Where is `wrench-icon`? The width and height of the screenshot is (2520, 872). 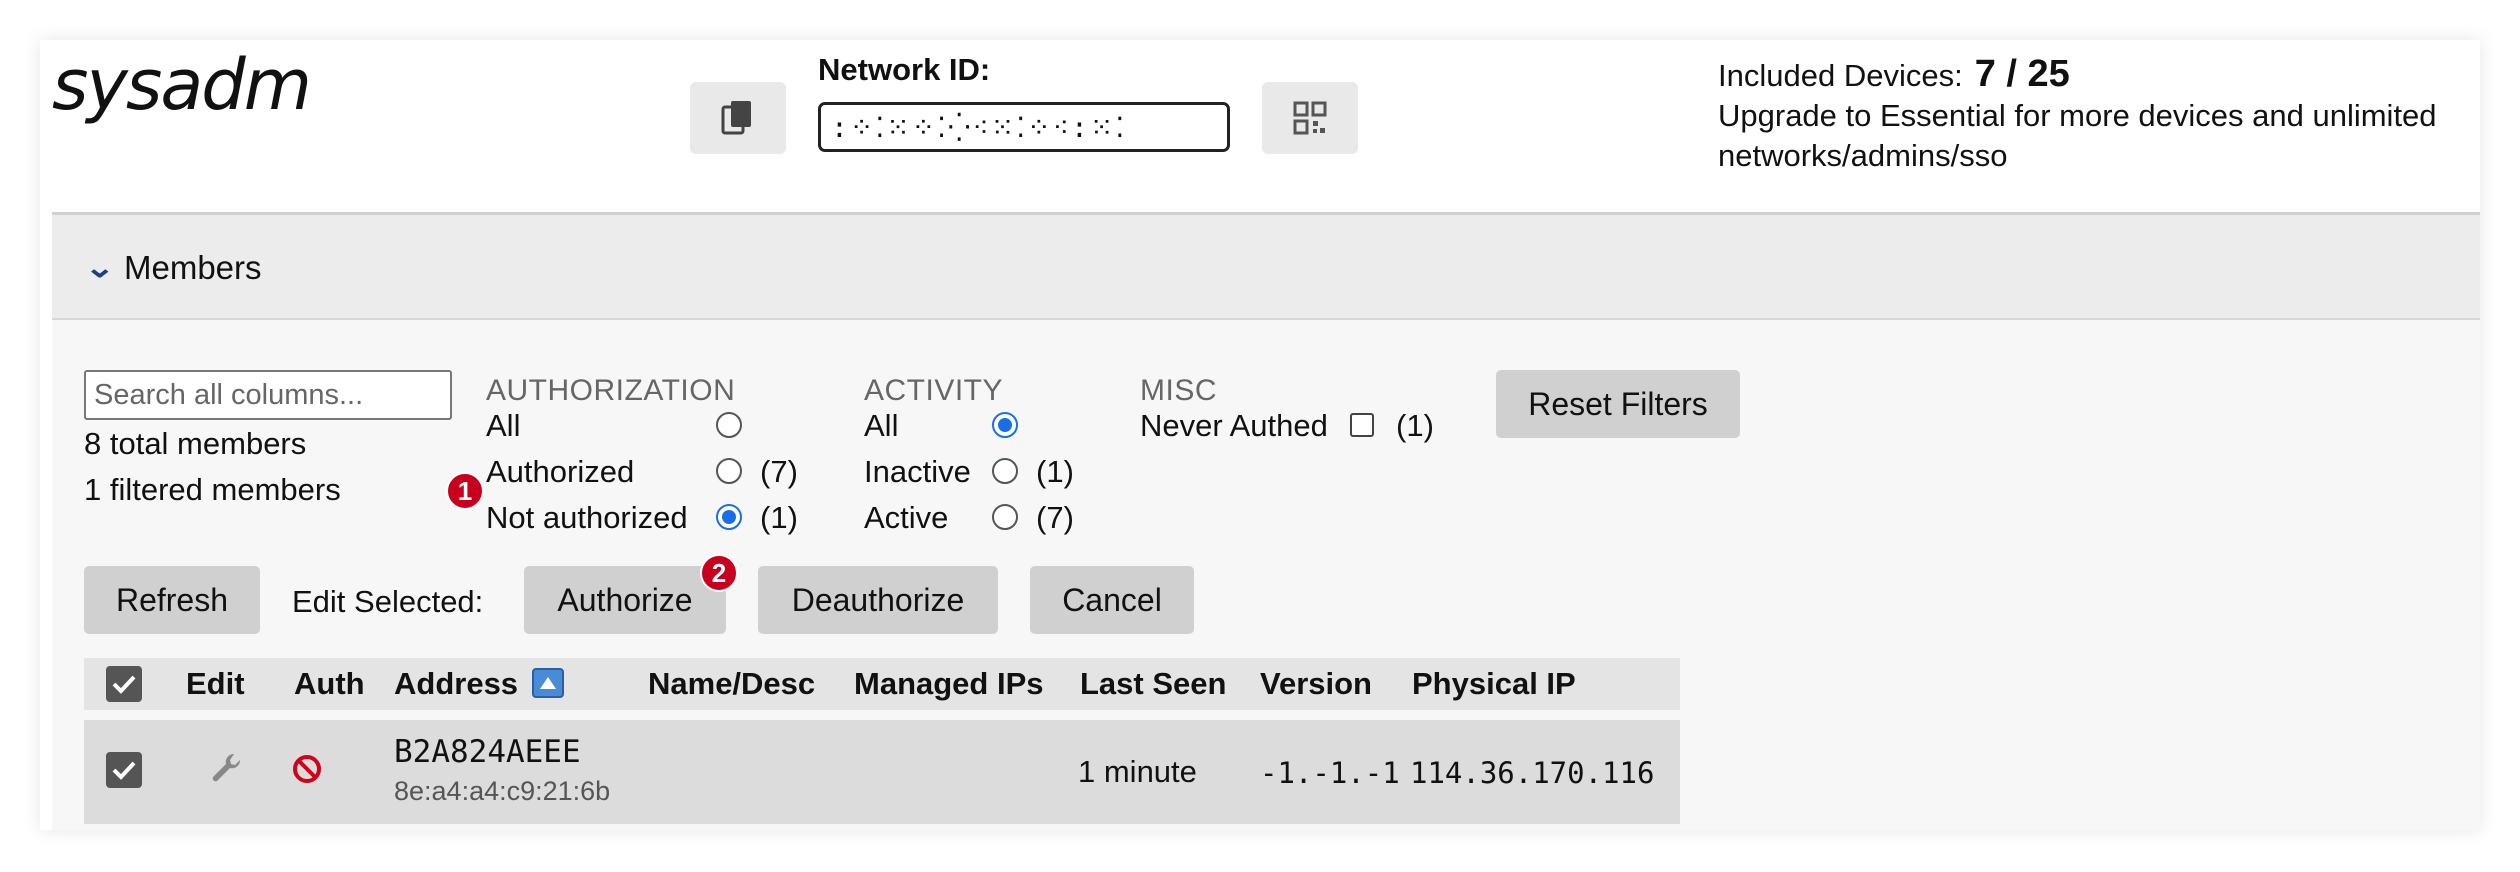 wrench-icon is located at coordinates (226, 767).